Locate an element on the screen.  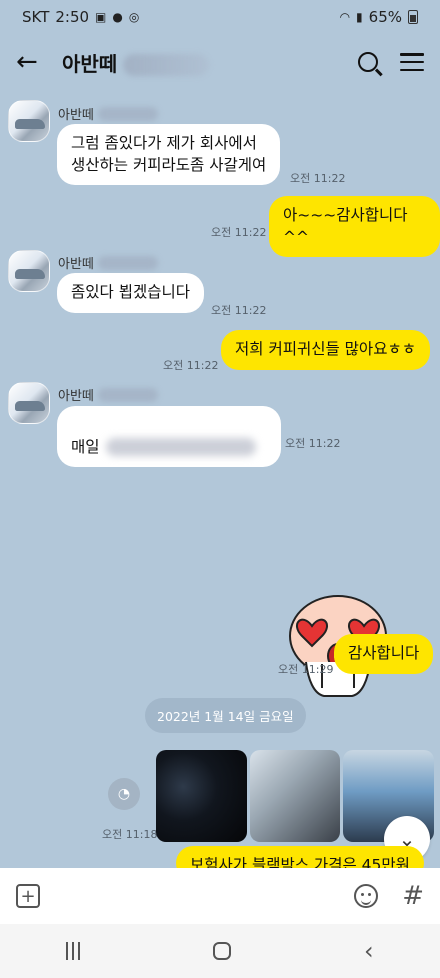
battery-percent: 65% is located at coordinates (385, 17).